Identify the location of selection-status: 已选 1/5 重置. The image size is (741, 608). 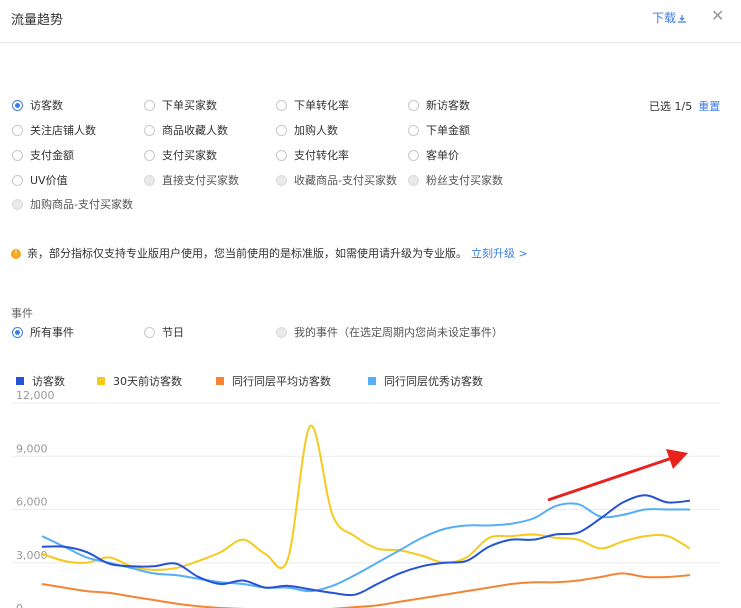
(684, 106).